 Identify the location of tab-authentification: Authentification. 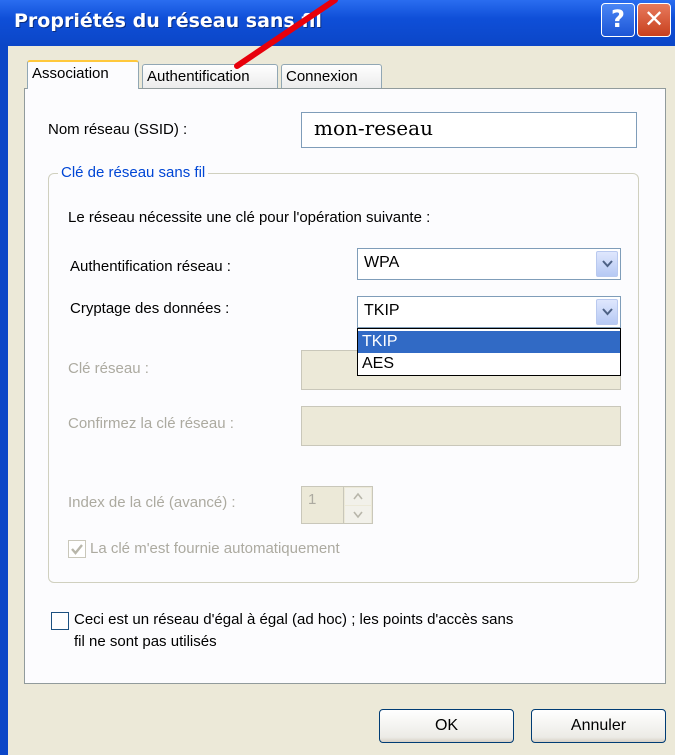
(210, 76).